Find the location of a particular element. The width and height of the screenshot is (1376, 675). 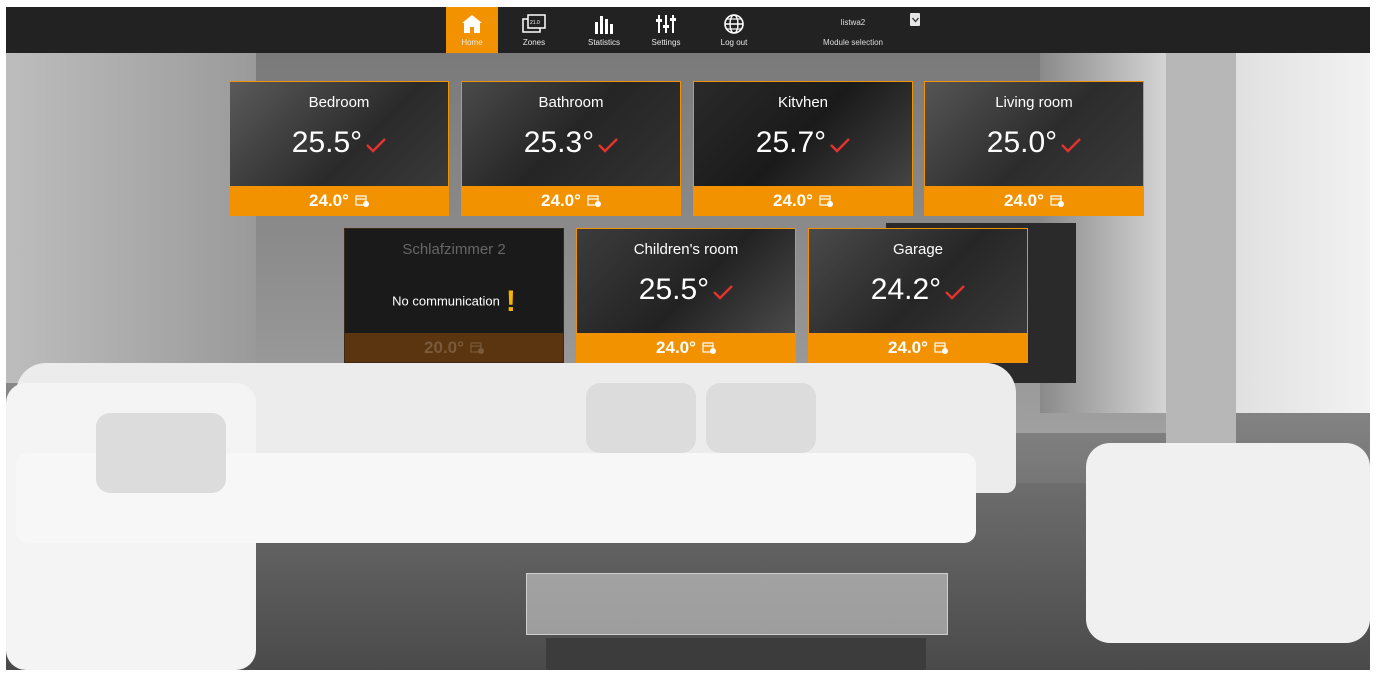

zone-temperature: 25.0° is located at coordinates (1034, 143).